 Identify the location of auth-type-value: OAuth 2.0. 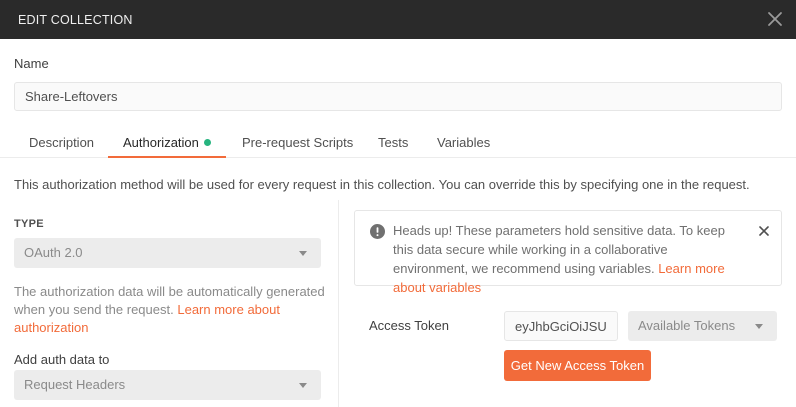
(53, 252).